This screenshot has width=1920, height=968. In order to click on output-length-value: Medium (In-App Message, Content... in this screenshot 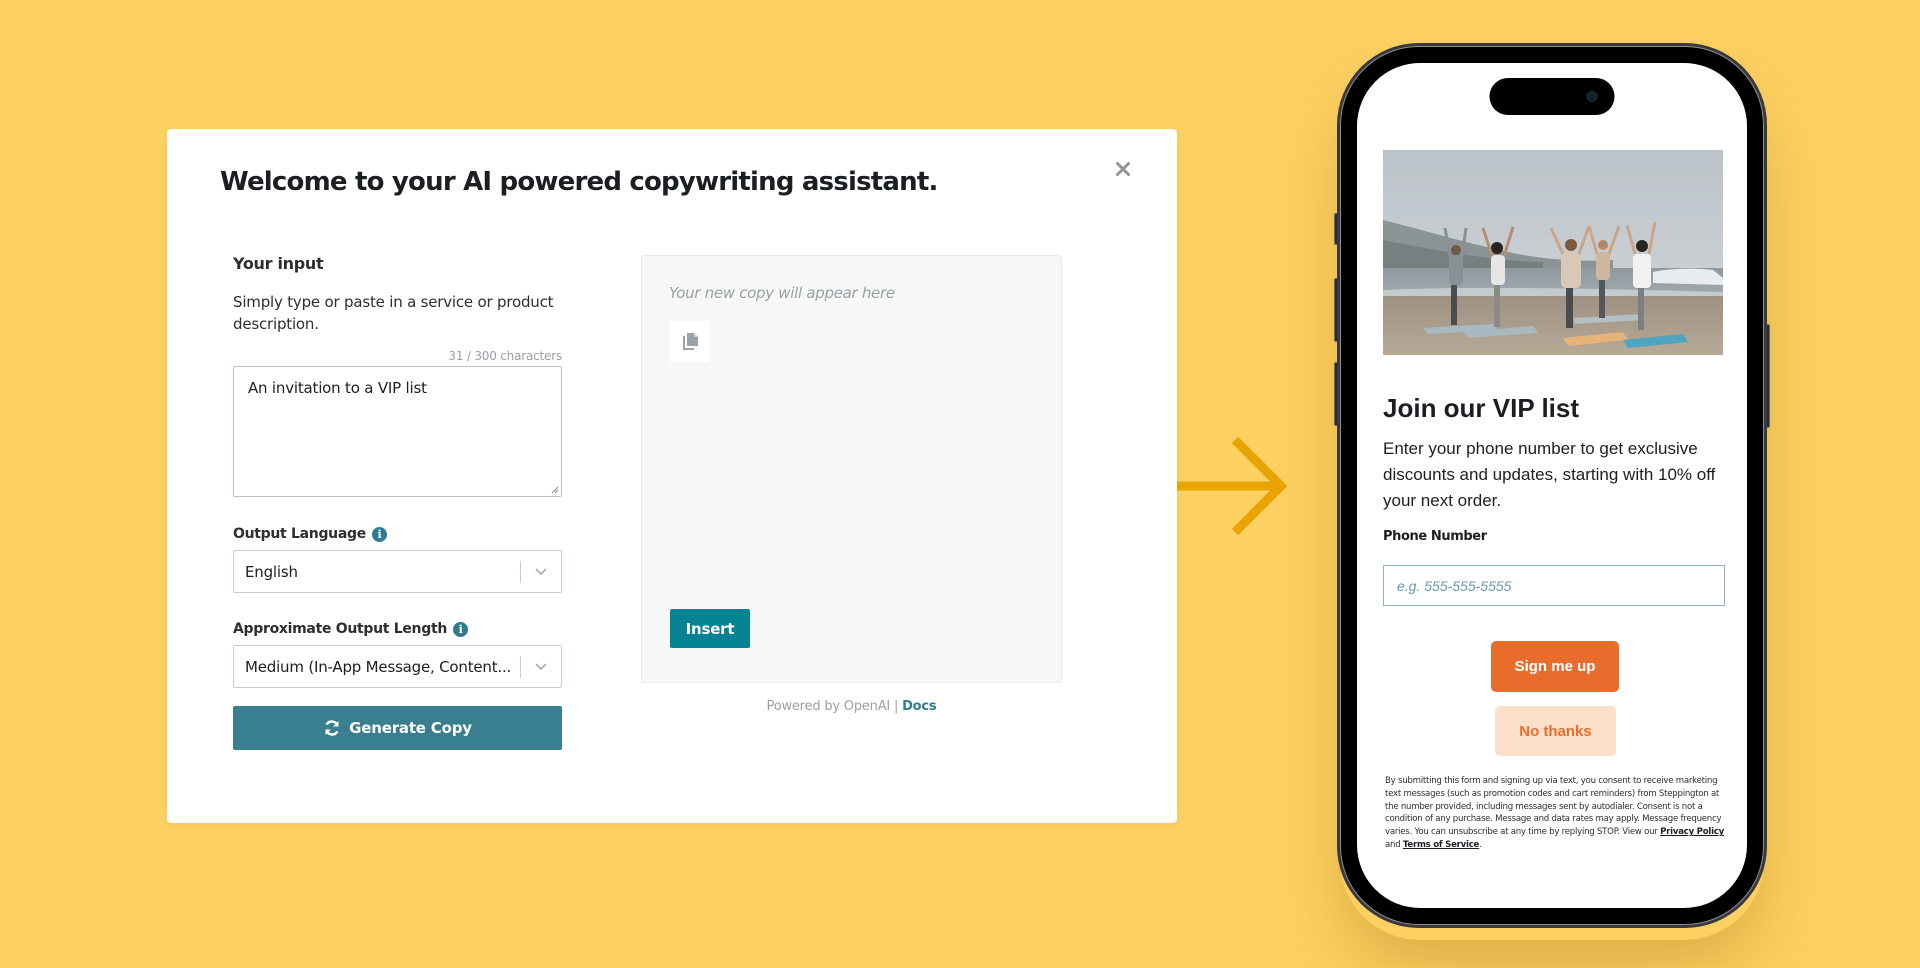, I will do `click(378, 666)`.